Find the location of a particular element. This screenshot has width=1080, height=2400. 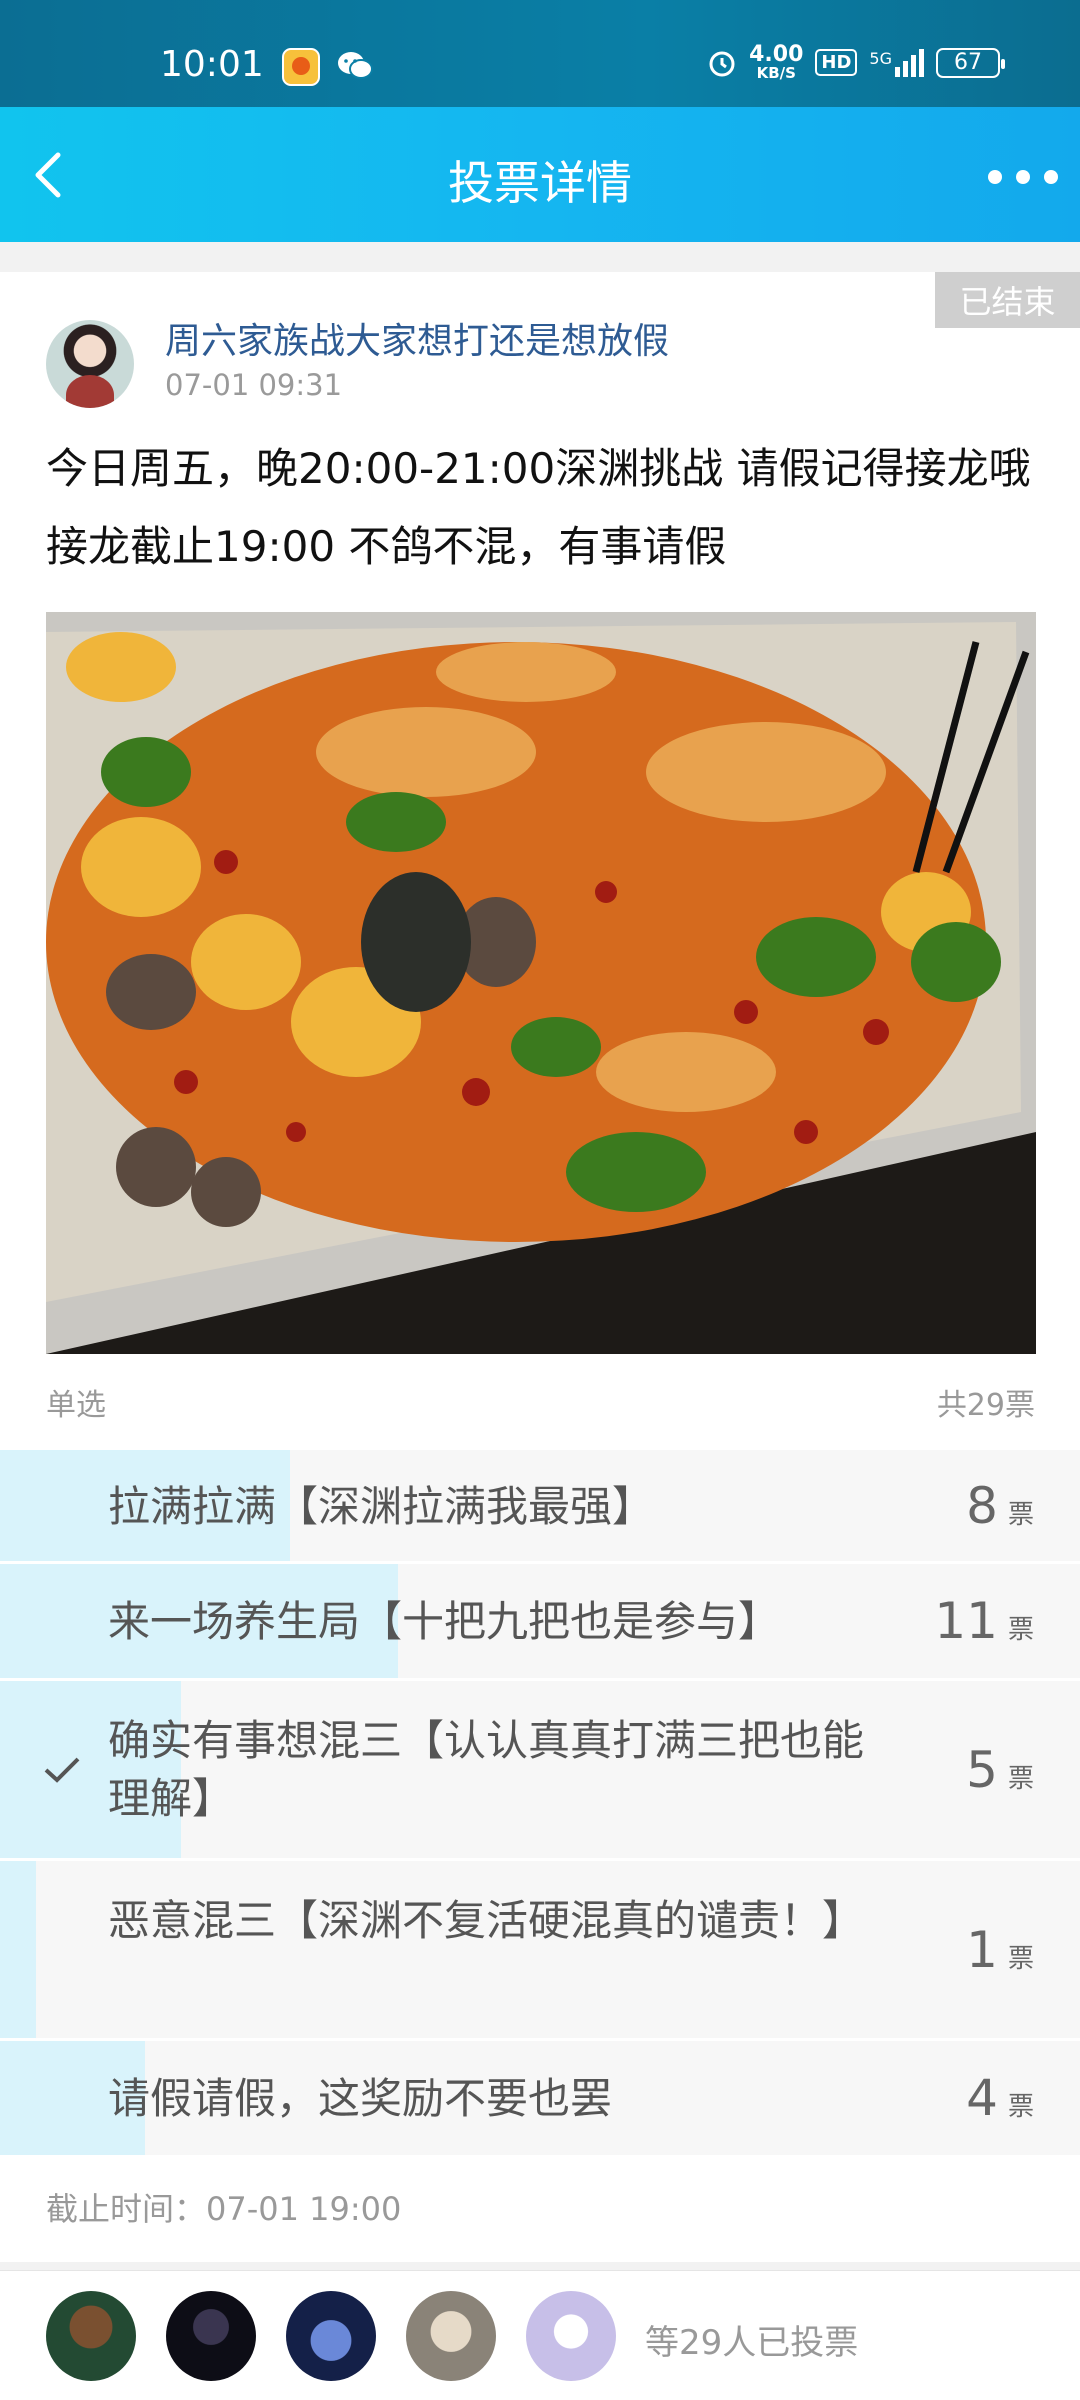

status-bar: 10:01 4.00 KB/S HD 5G 67 is located at coordinates (540, 53).